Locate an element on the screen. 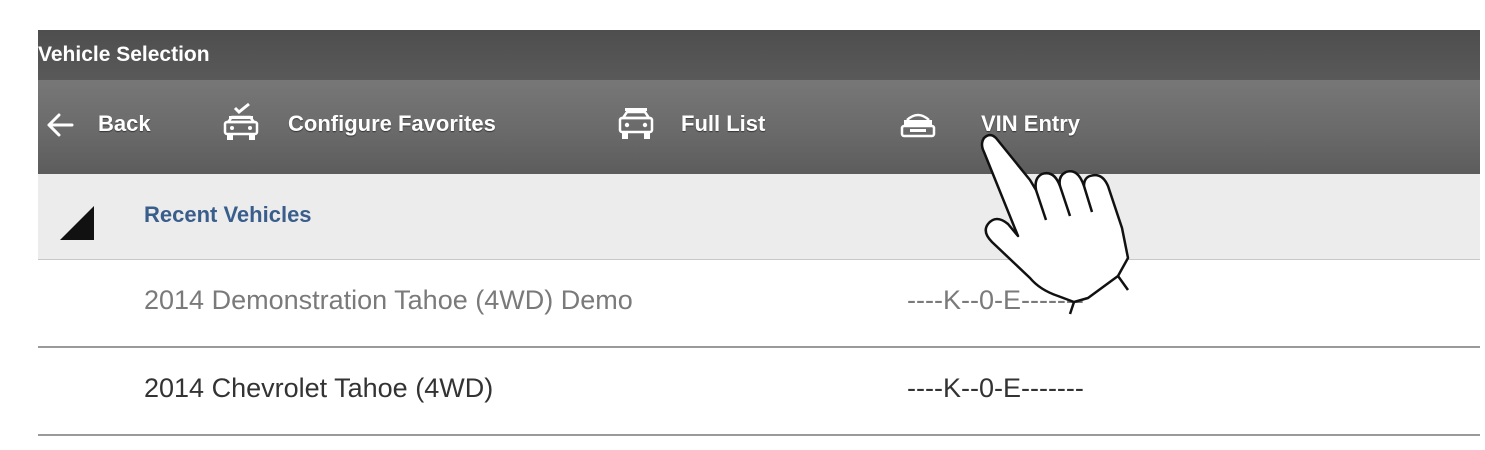  full-list-button: Full List is located at coordinates (753, 127).